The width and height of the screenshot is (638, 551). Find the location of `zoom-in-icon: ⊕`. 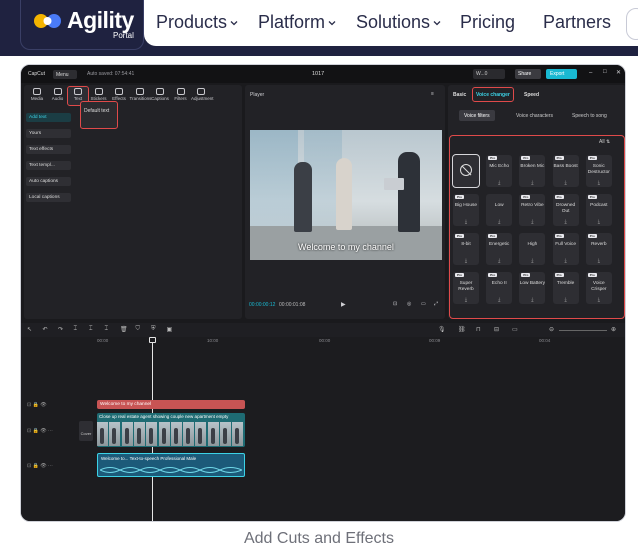

zoom-in-icon: ⊕ is located at coordinates (613, 329).